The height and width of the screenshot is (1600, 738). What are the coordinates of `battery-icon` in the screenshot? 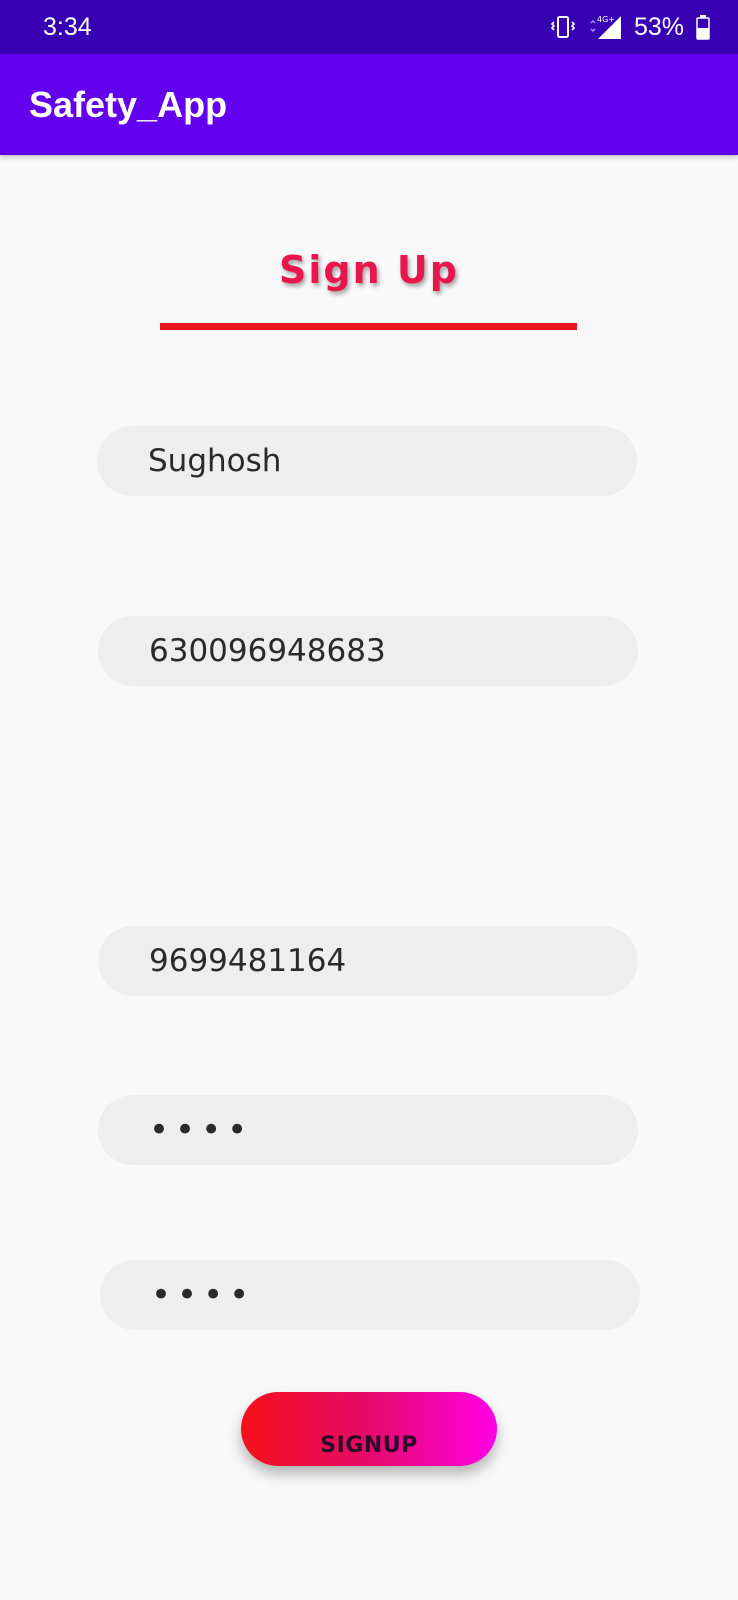 It's located at (703, 27).